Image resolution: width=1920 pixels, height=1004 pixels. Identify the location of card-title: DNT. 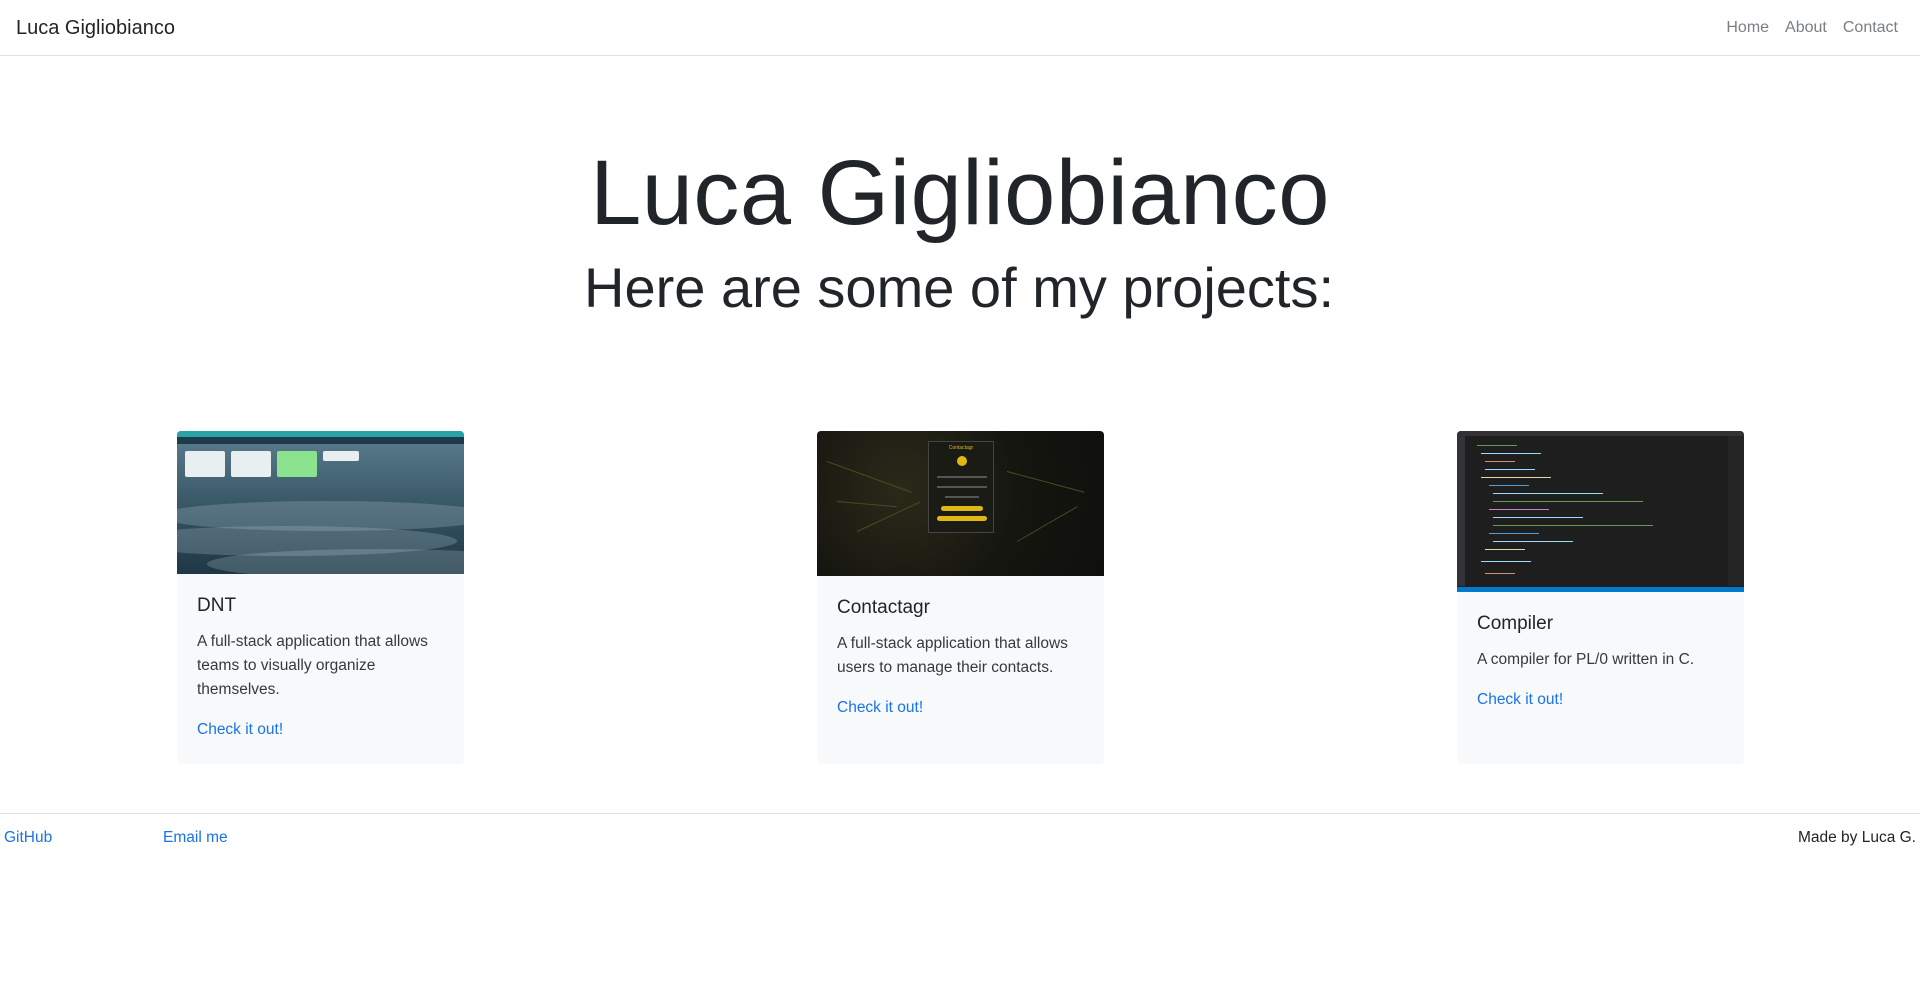
(217, 605).